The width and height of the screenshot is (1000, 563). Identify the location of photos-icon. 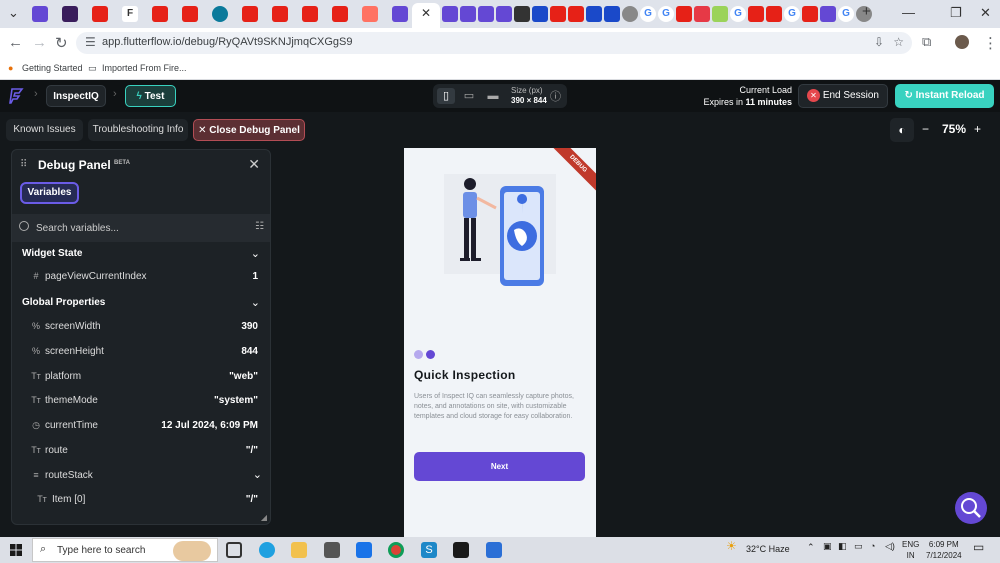
(494, 550).